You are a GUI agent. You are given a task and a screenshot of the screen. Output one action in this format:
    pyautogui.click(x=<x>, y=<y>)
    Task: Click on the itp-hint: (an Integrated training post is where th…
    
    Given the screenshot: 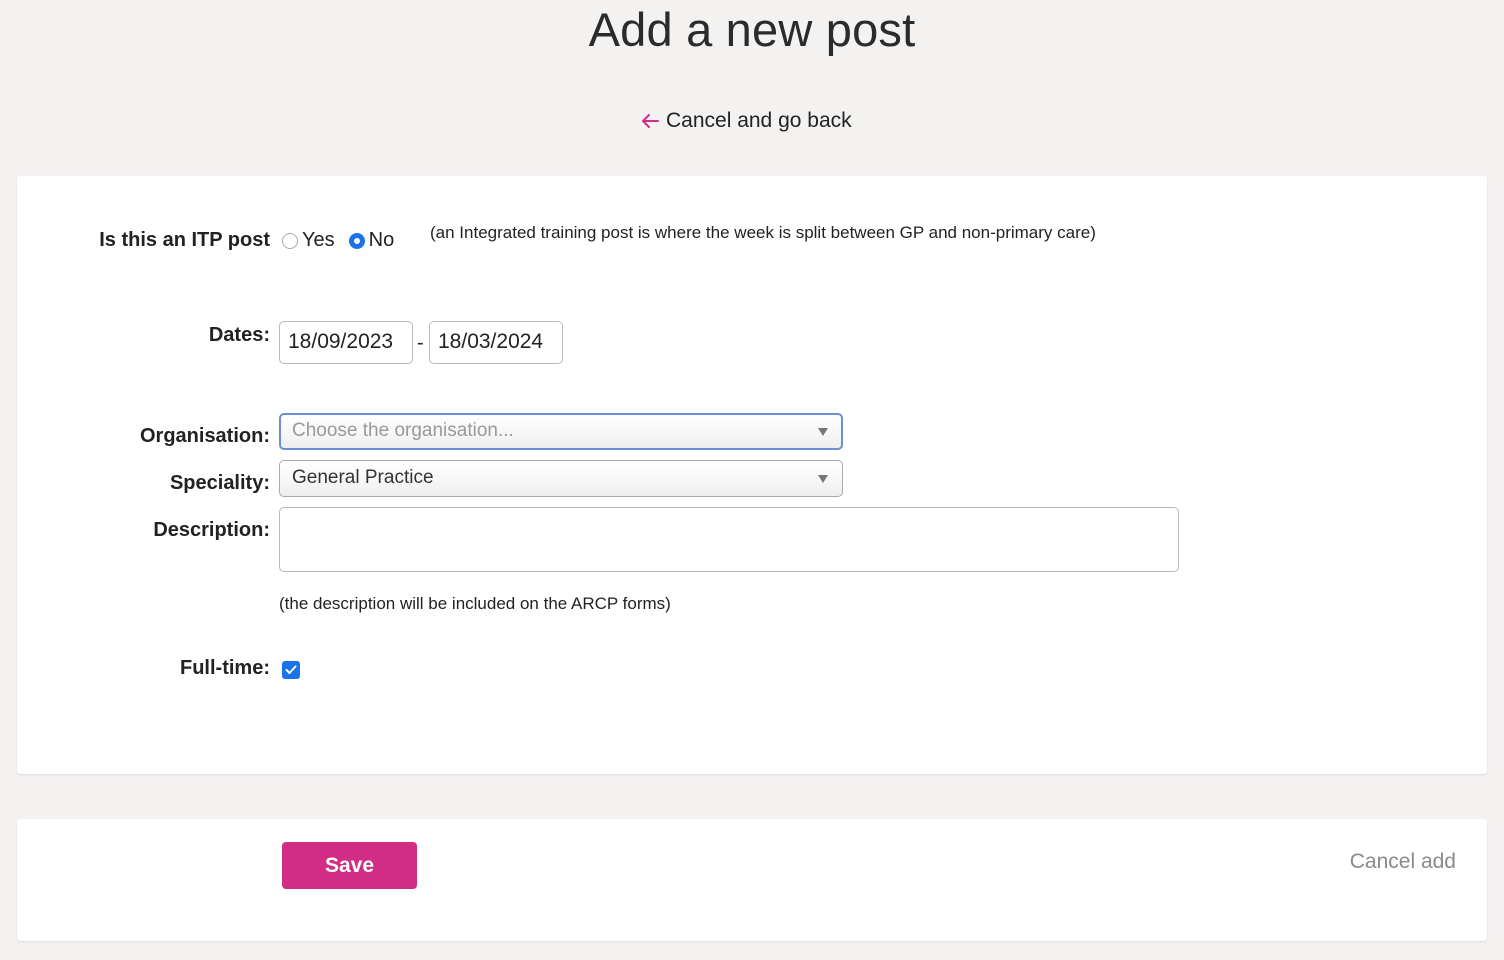 What is the action you would take?
    pyautogui.click(x=763, y=232)
    